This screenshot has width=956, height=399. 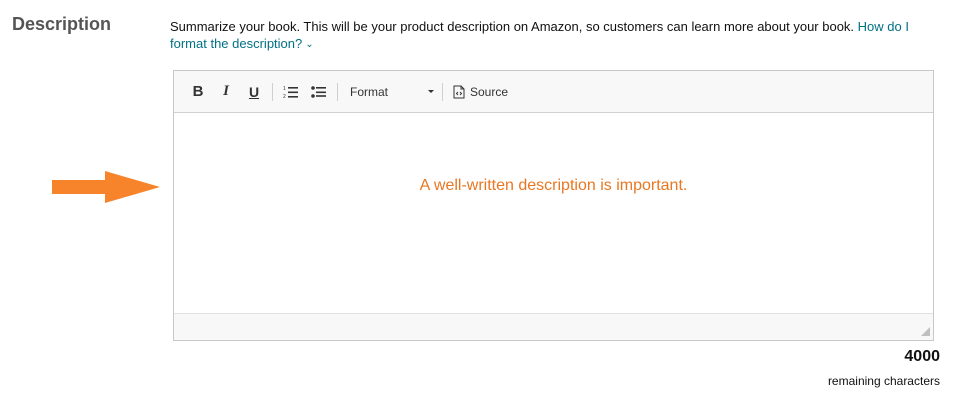 What do you see at coordinates (284, 96) in the screenshot?
I see `svg-text: 2` at bounding box center [284, 96].